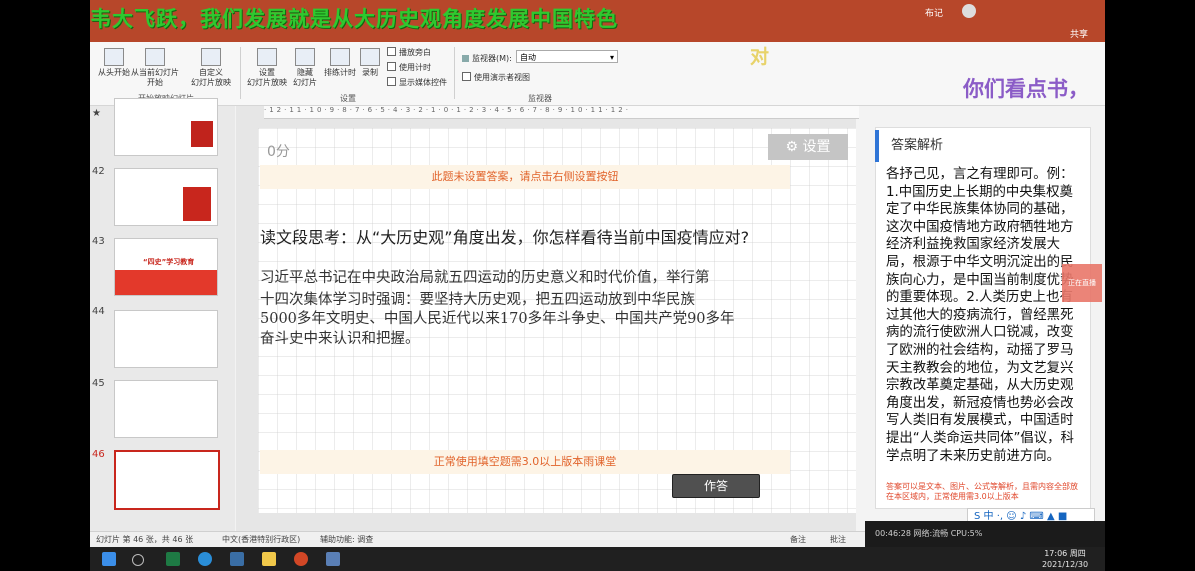 Image resolution: width=1195 pixels, height=571 pixels. Describe the element at coordinates (267, 57) in the screenshot. I see `setup-icon` at that location.